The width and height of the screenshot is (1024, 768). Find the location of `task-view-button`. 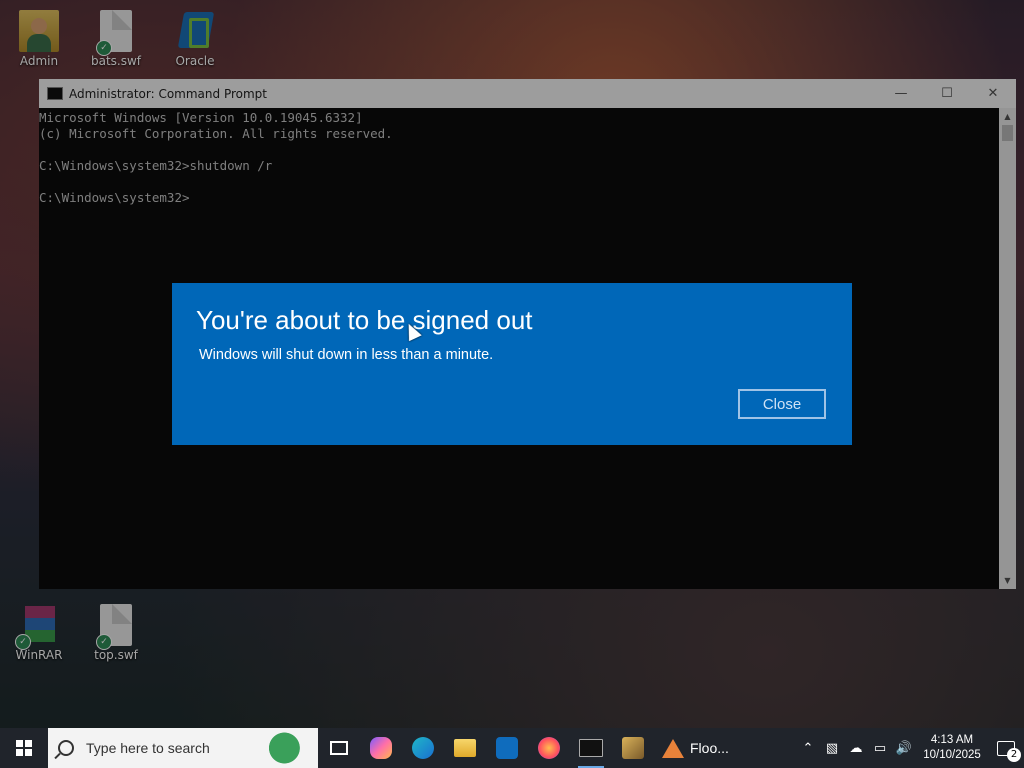

task-view-button is located at coordinates (339, 748).